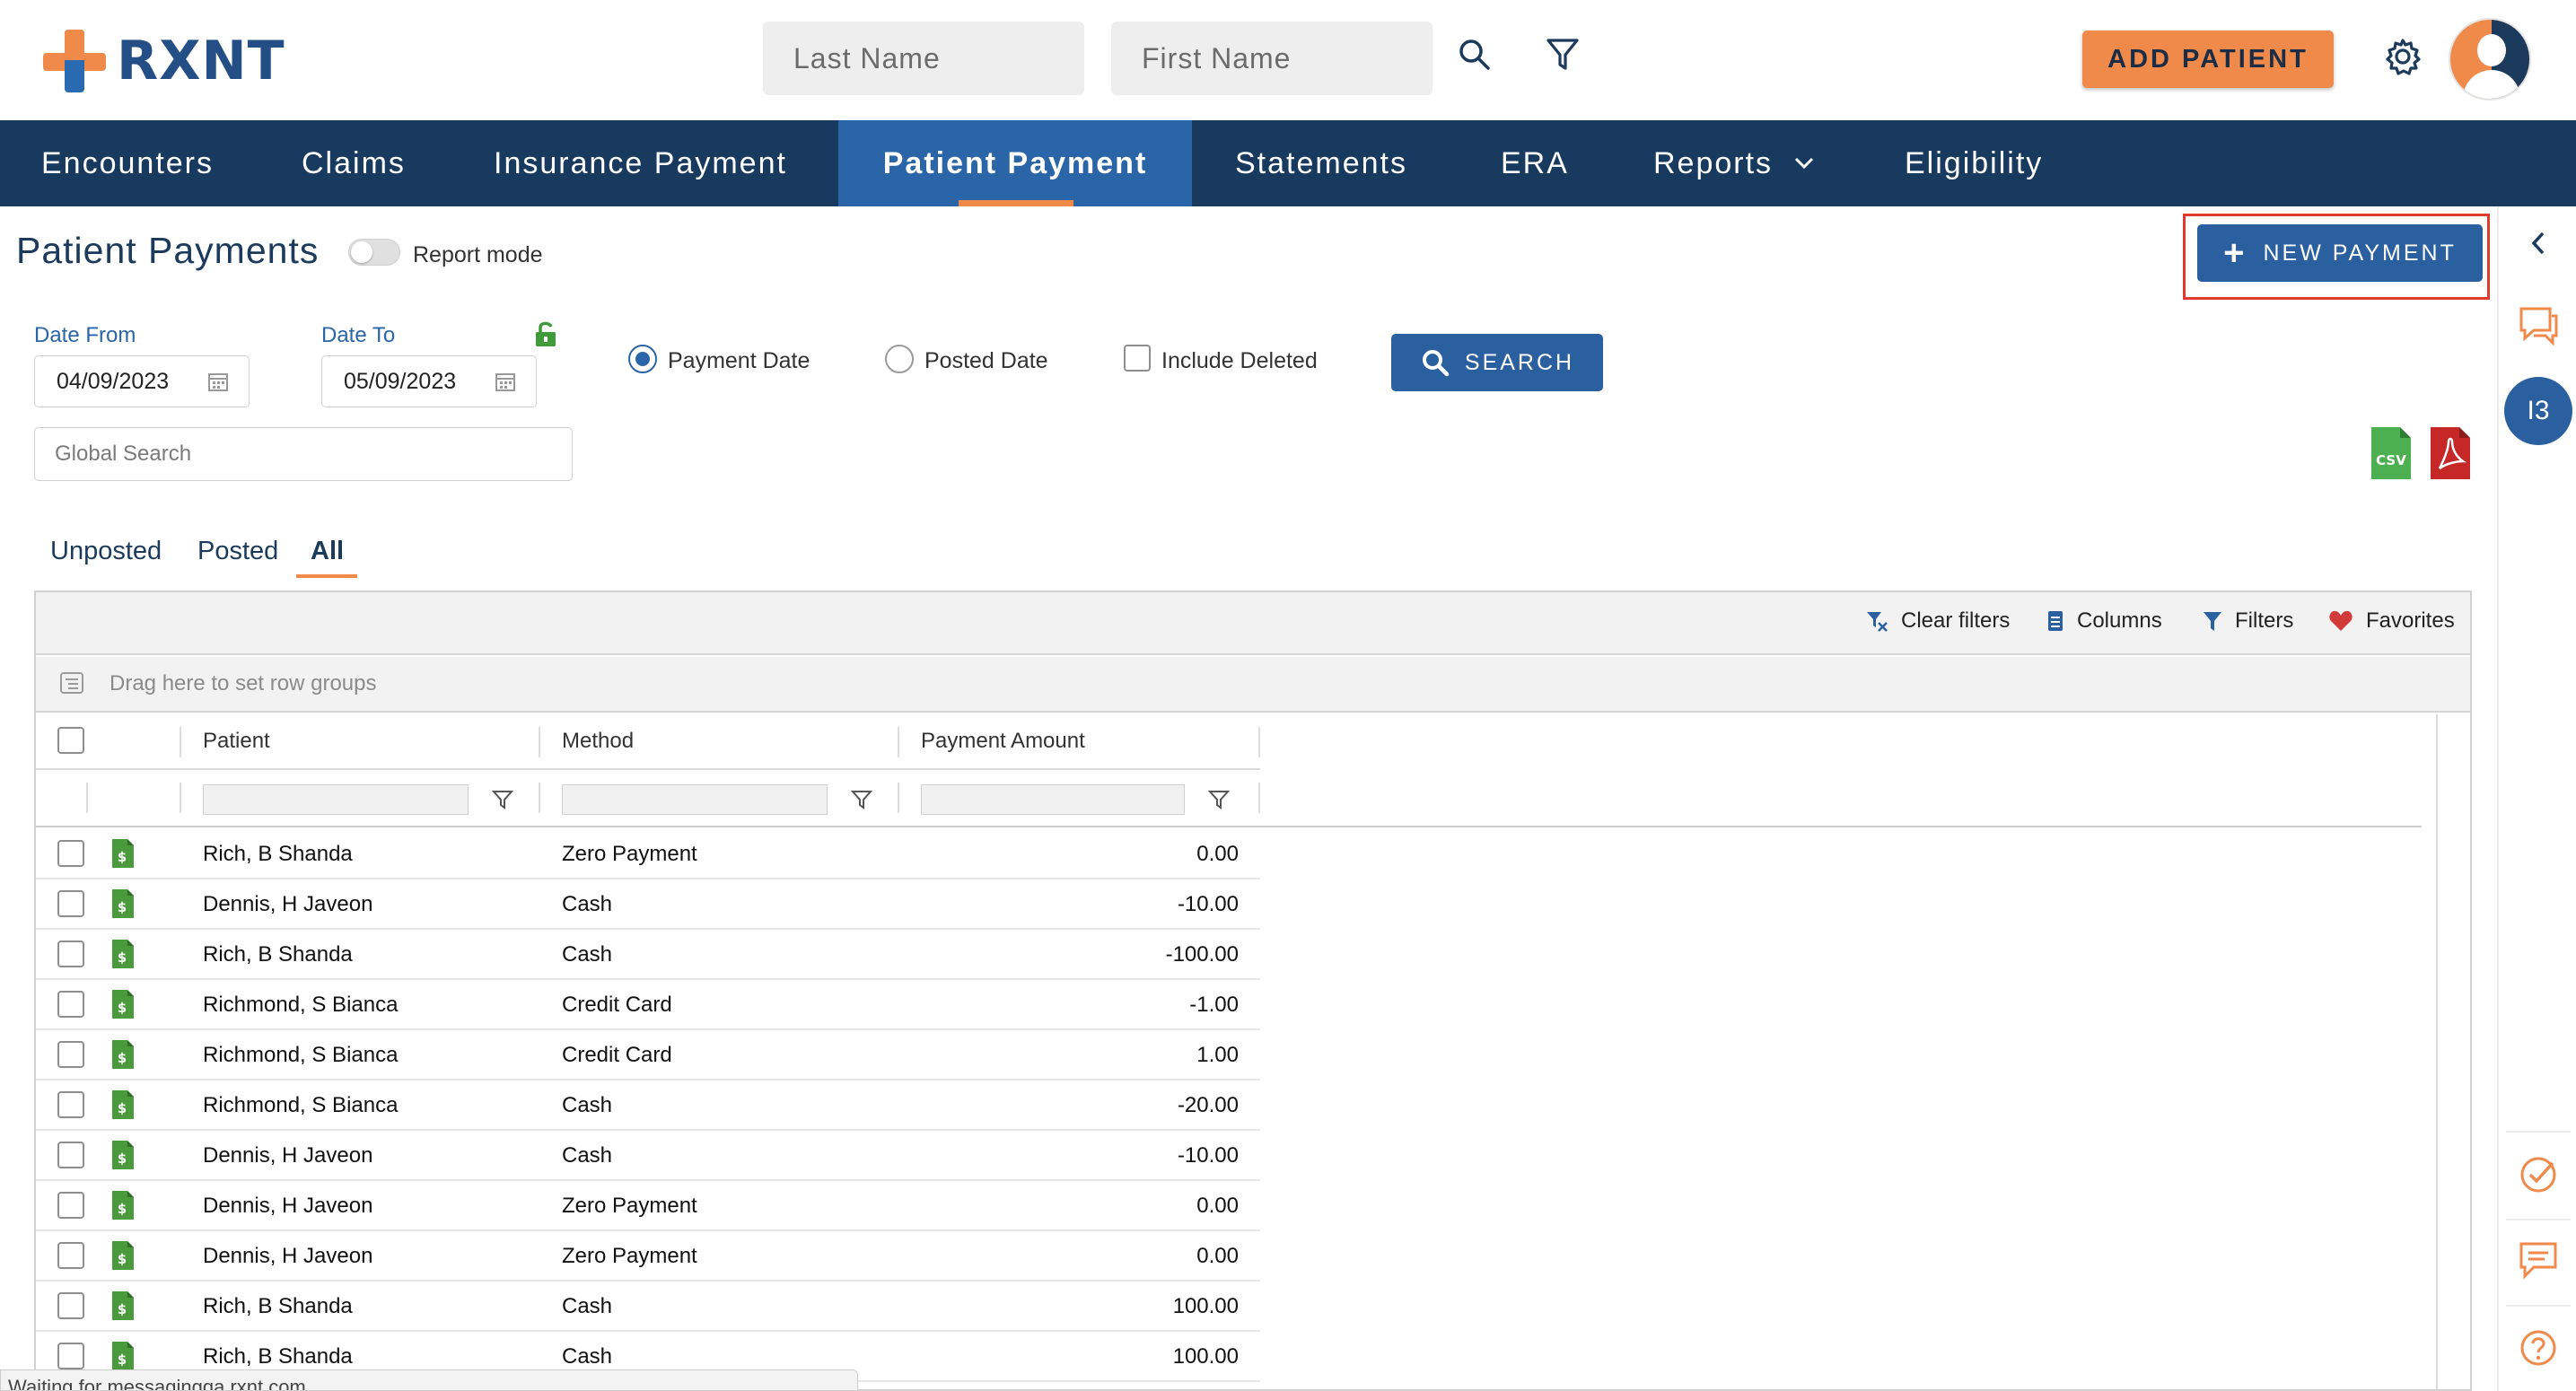 The height and width of the screenshot is (1391, 2576). What do you see at coordinates (502, 802) in the screenshot?
I see `patient-filter-icon` at bounding box center [502, 802].